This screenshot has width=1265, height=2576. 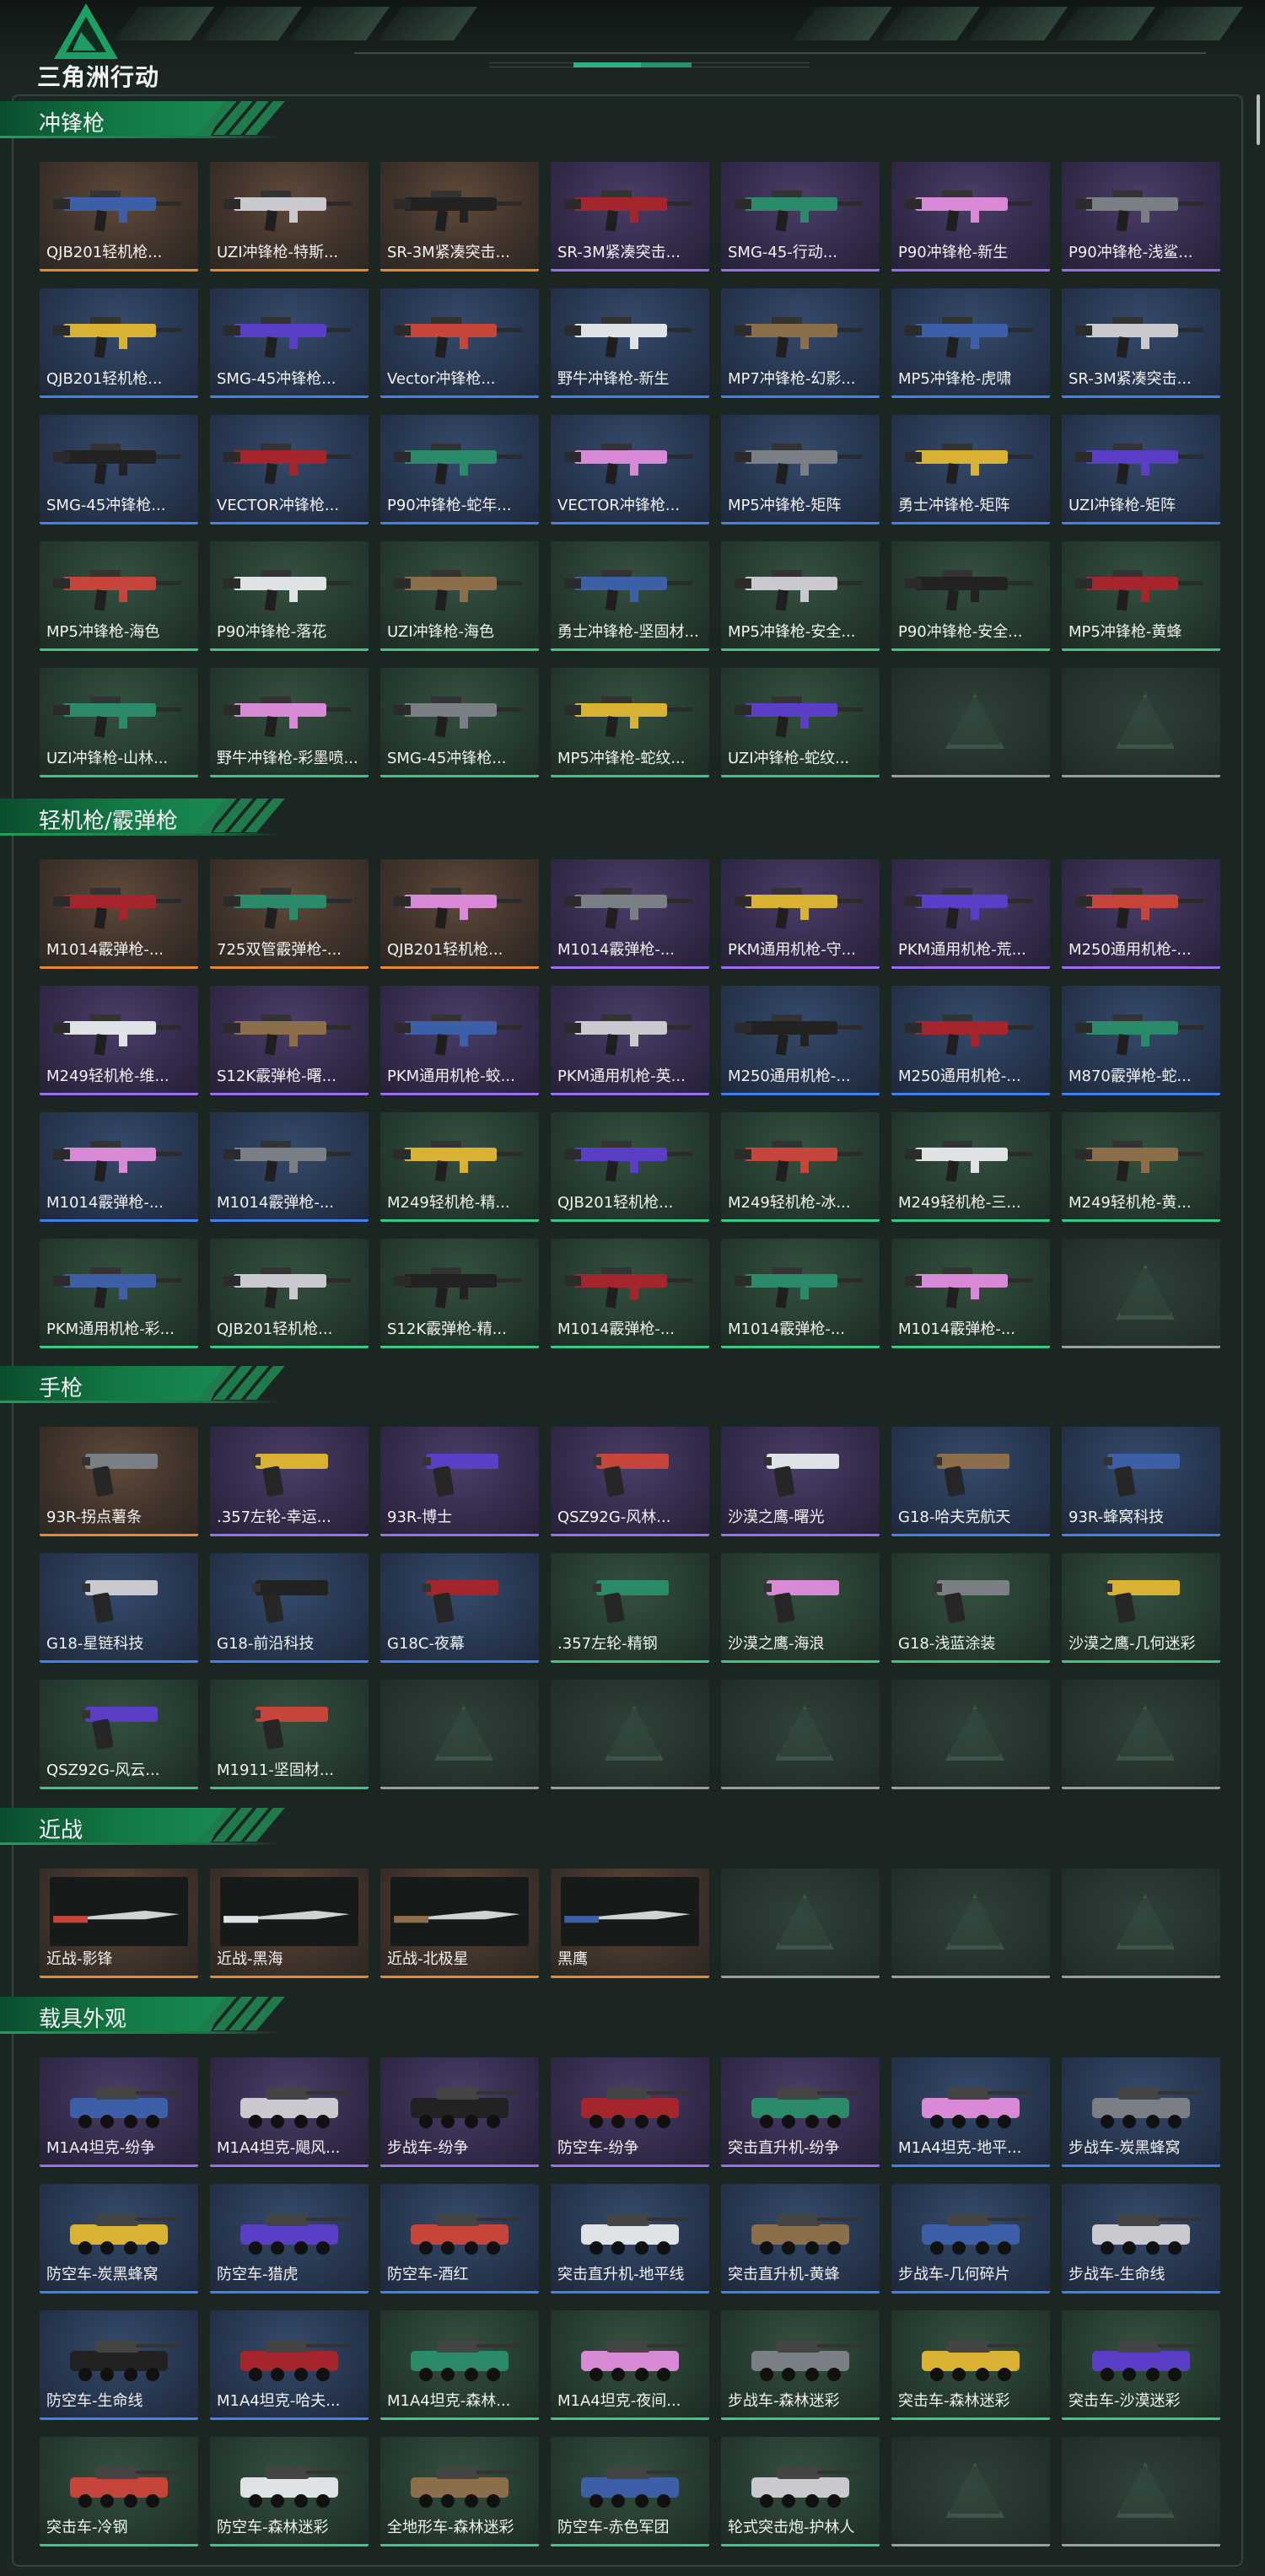 I want to click on item-card: MP5冲锋枪-虎啸, so click(x=971, y=343).